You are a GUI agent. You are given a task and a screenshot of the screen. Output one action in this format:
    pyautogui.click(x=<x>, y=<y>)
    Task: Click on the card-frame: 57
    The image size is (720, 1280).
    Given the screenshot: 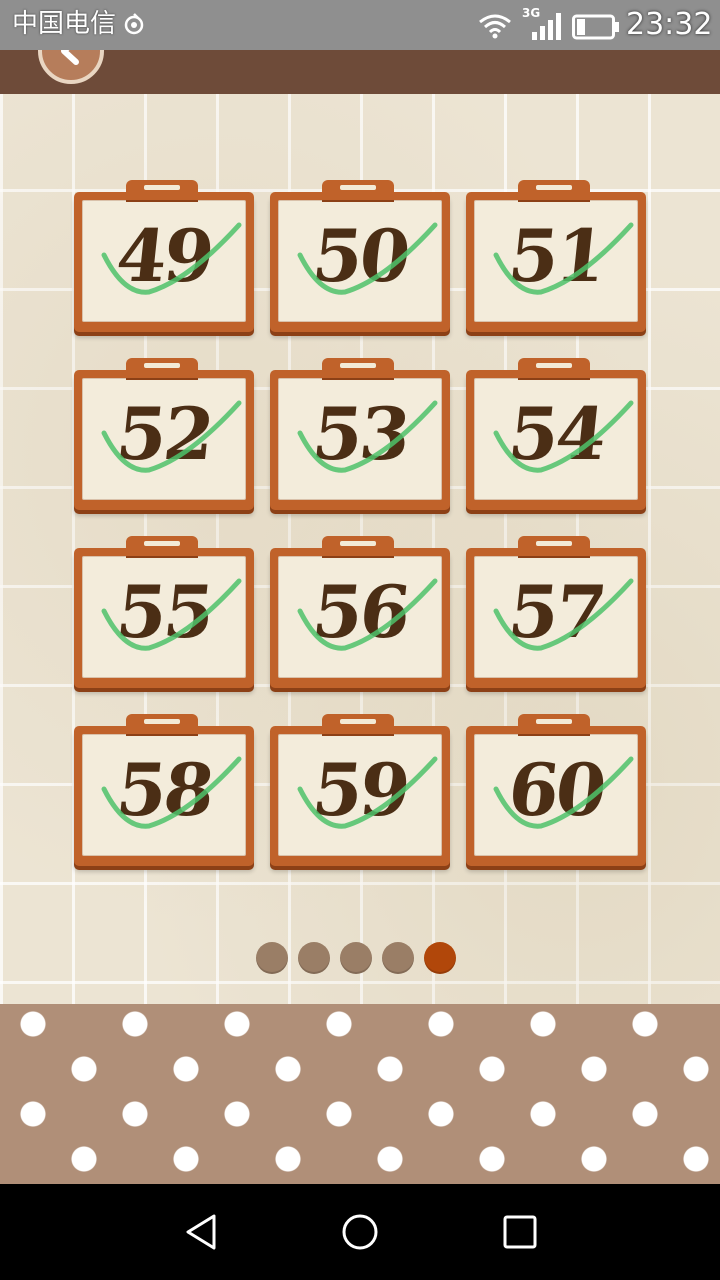 What is the action you would take?
    pyautogui.click(x=556, y=618)
    